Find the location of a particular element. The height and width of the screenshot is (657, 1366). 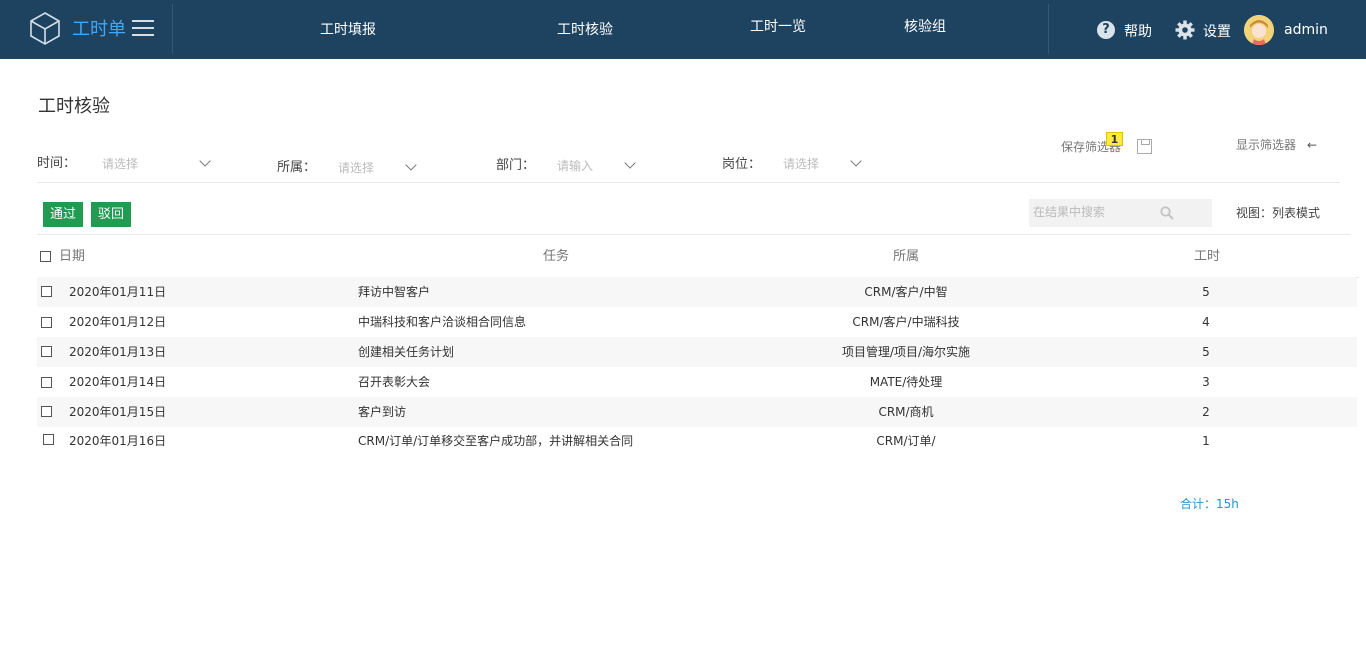

position-select: 请选择 is located at coordinates (824, 164).